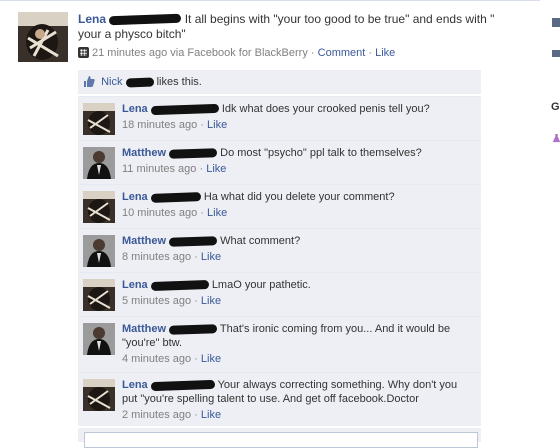  Describe the element at coordinates (83, 52) in the screenshot. I see `blackberry-icon` at that location.